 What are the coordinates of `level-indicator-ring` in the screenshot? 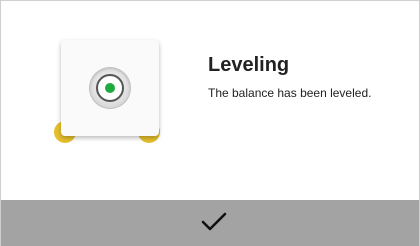 It's located at (110, 88).